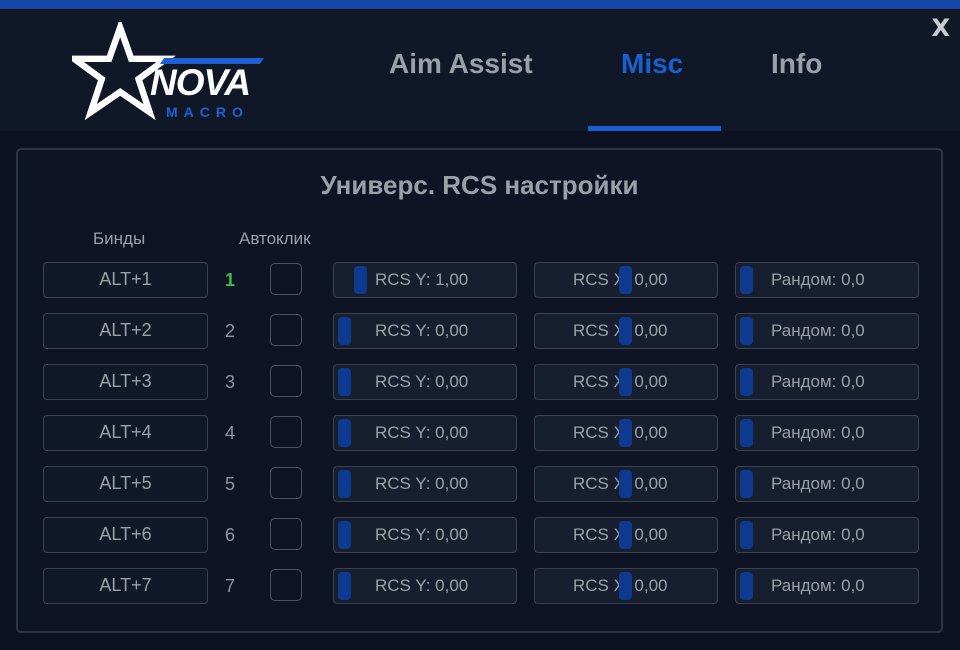 This screenshot has width=960, height=650. What do you see at coordinates (125, 331) in the screenshot?
I see `bind-key-button: ALT+2` at bounding box center [125, 331].